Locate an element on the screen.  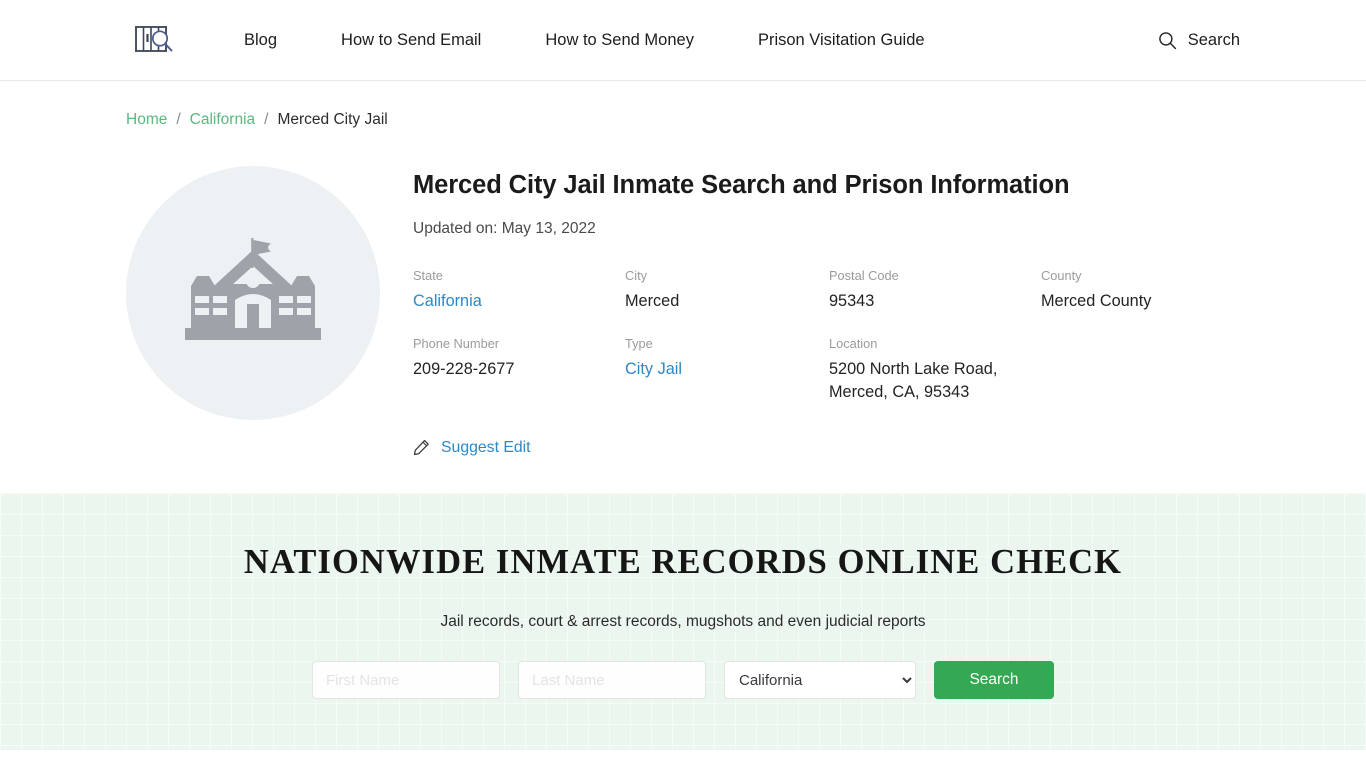
info-value-city: Merced is located at coordinates (652, 301).